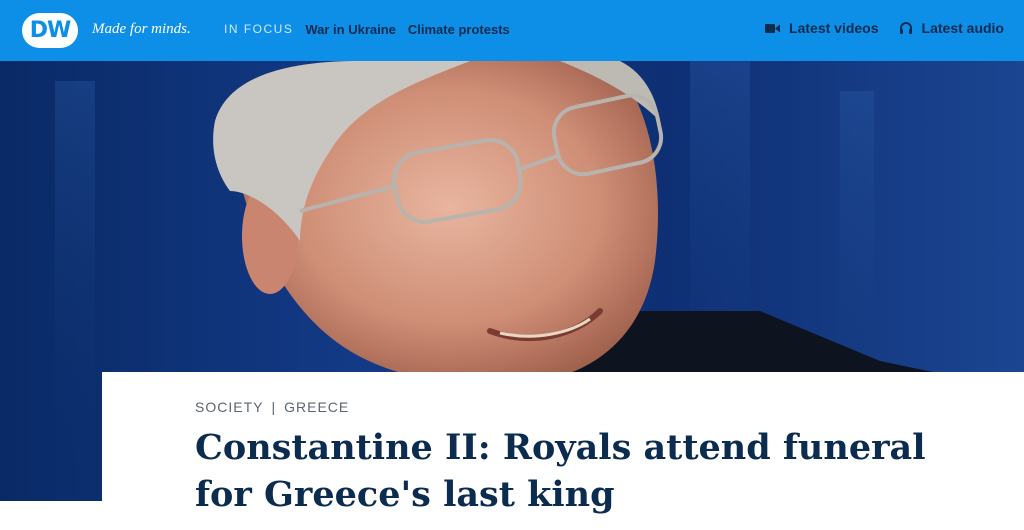 The image size is (1024, 530). Describe the element at coordinates (905, 28) in the screenshot. I see `headphones-icon` at that location.